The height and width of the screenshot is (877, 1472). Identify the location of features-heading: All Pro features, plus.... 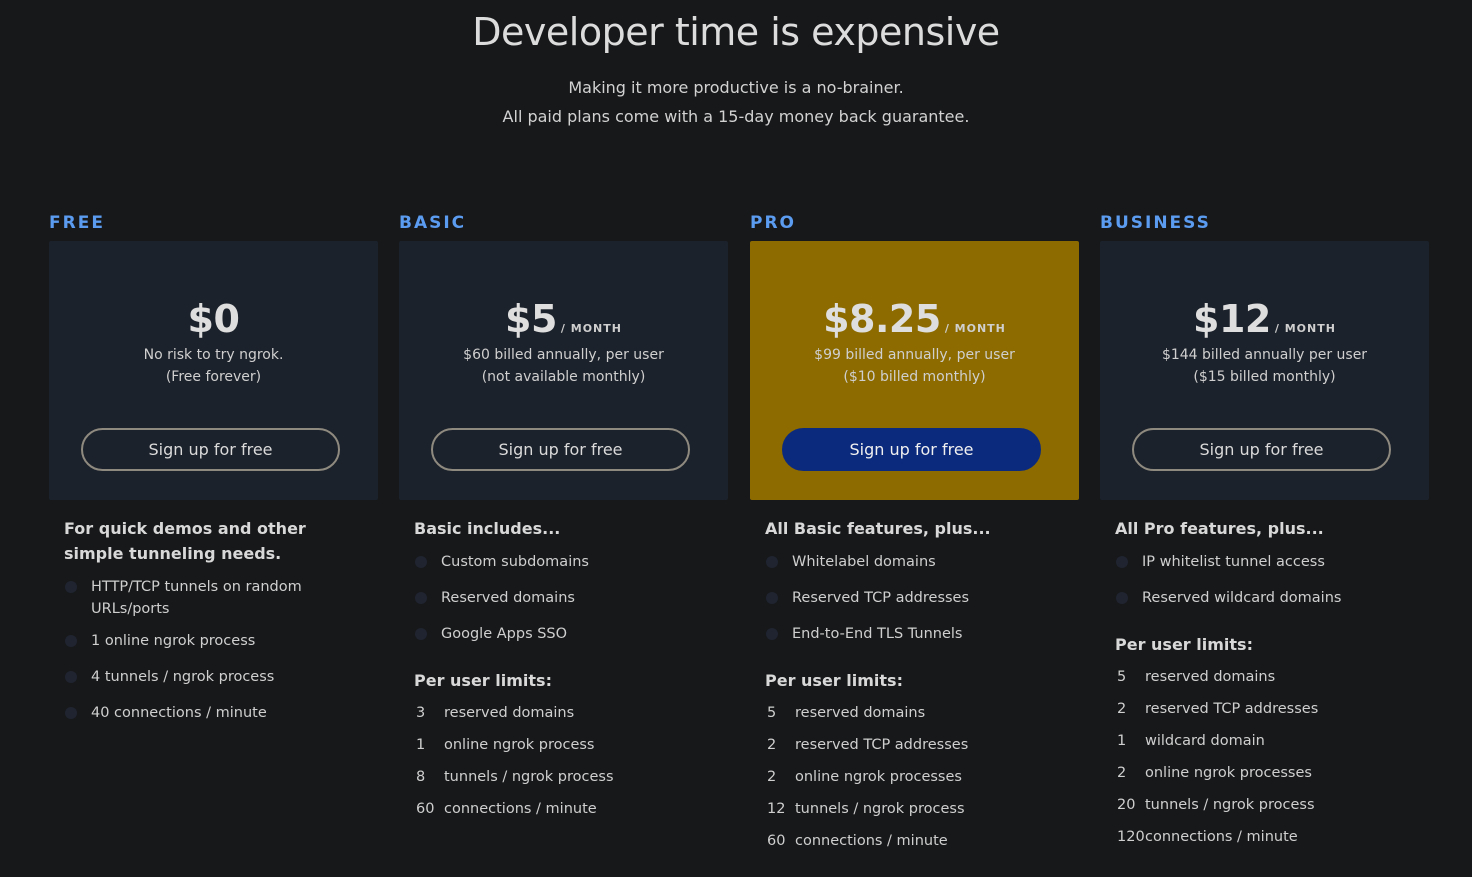
(1219, 528).